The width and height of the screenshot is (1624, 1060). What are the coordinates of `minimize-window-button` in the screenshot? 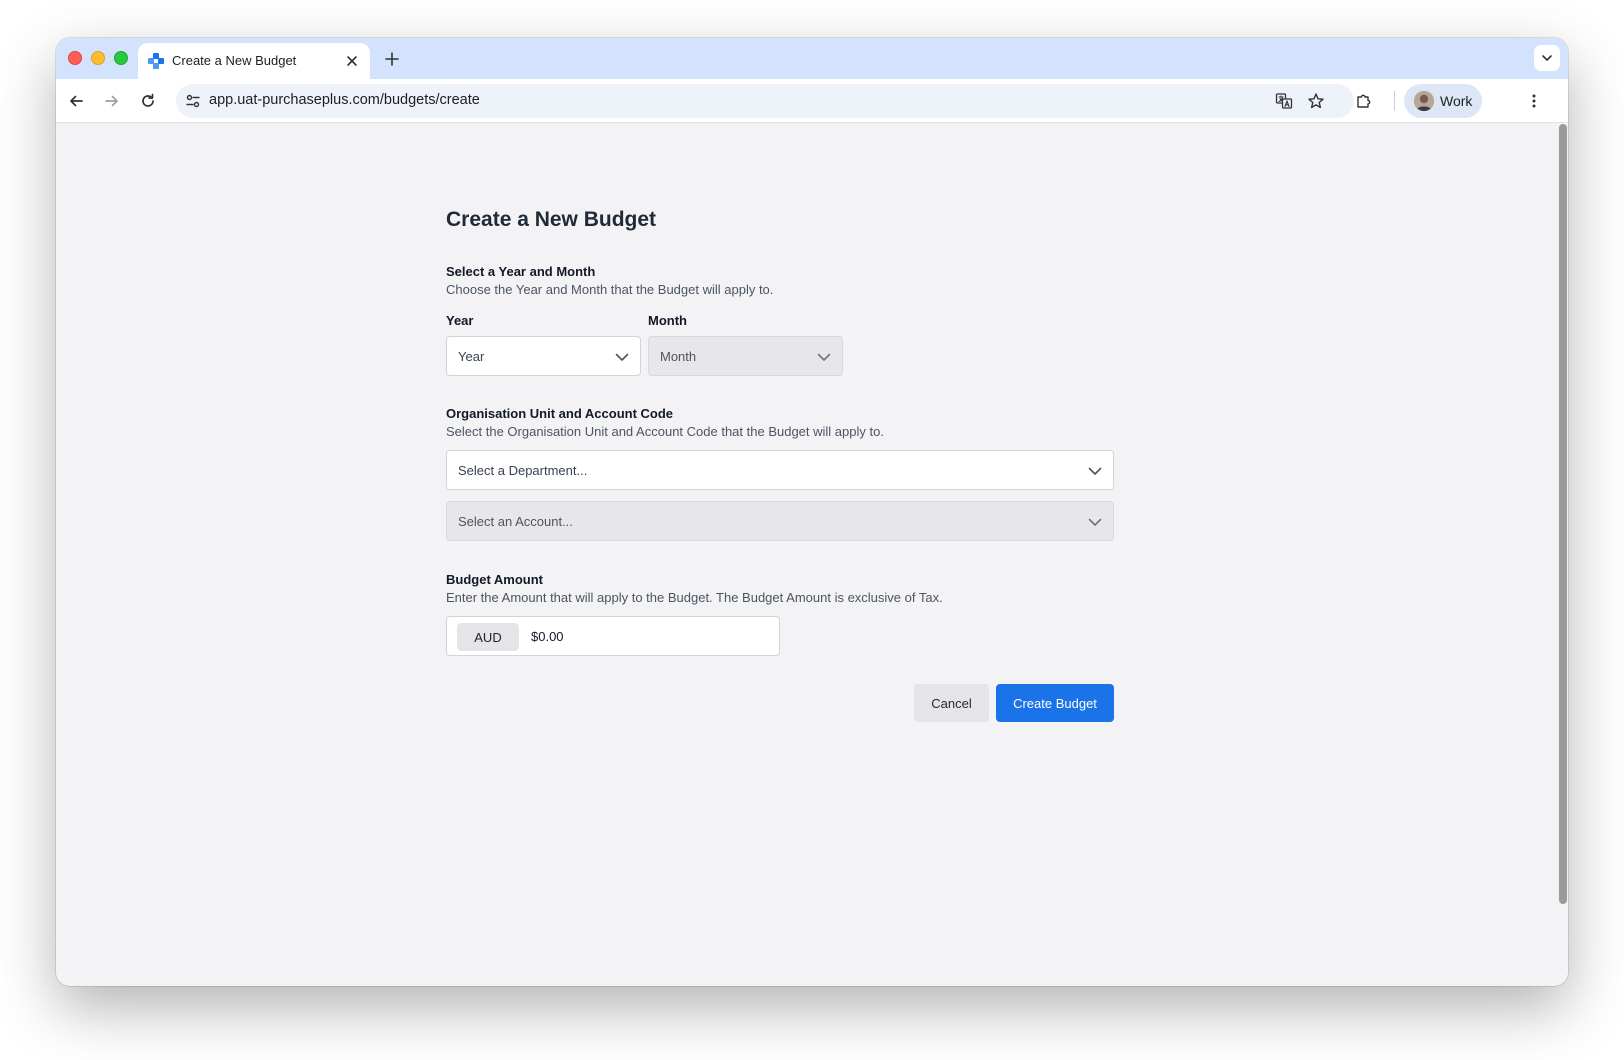 It's located at (98, 58).